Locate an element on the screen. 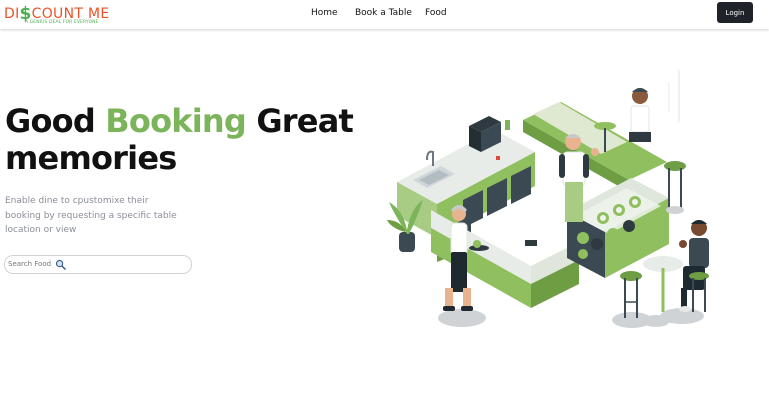 The width and height of the screenshot is (769, 401). nav-food-link: Food is located at coordinates (436, 13).